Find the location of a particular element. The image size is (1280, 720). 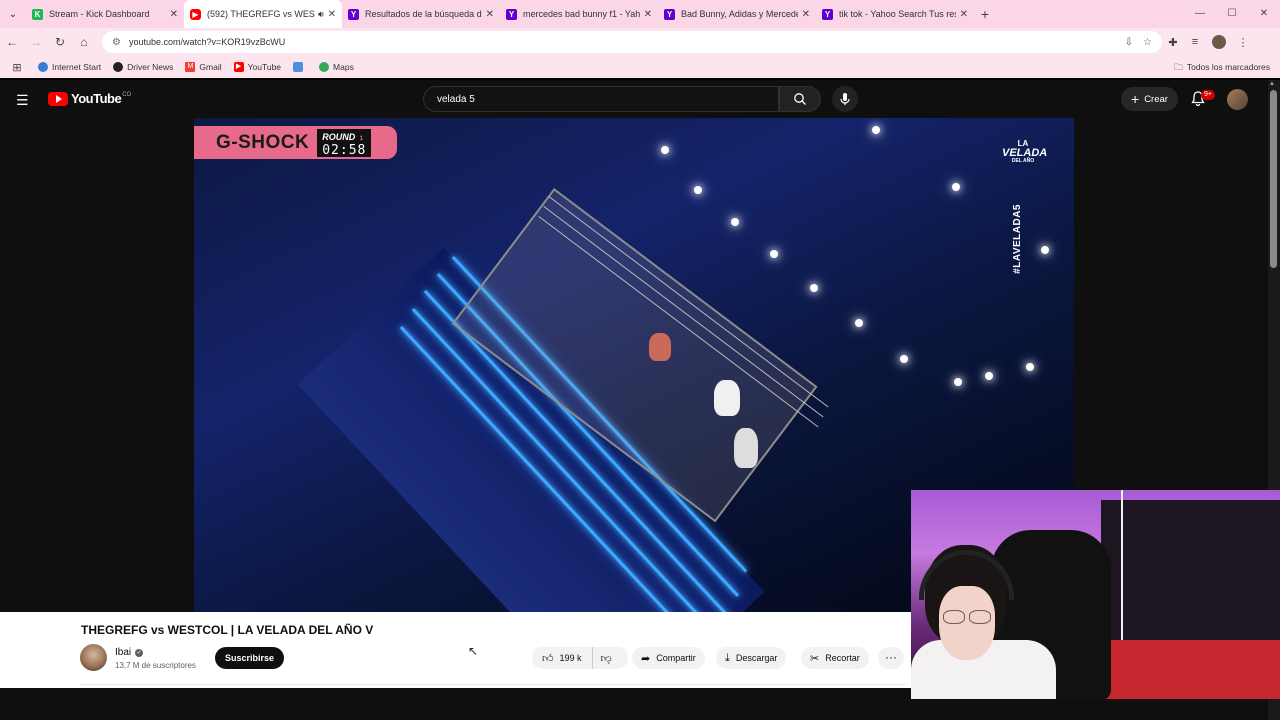

maps-pin-icon is located at coordinates (324, 67).